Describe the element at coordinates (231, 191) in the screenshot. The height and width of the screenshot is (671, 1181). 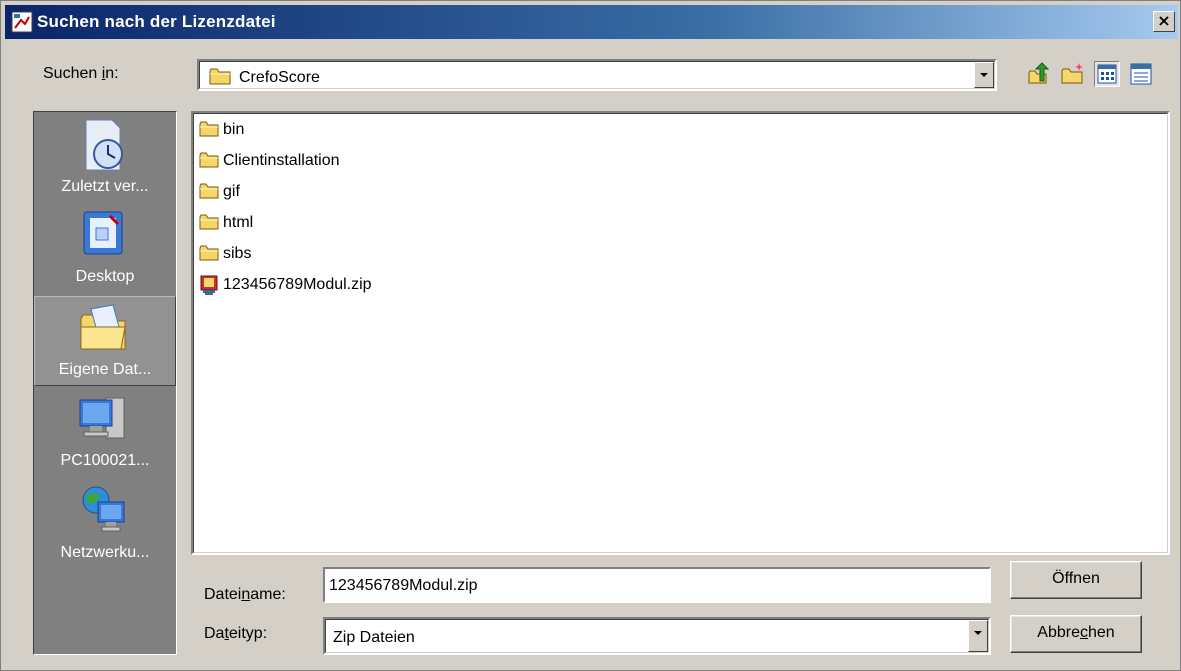
I see `file-name: gif` at that location.